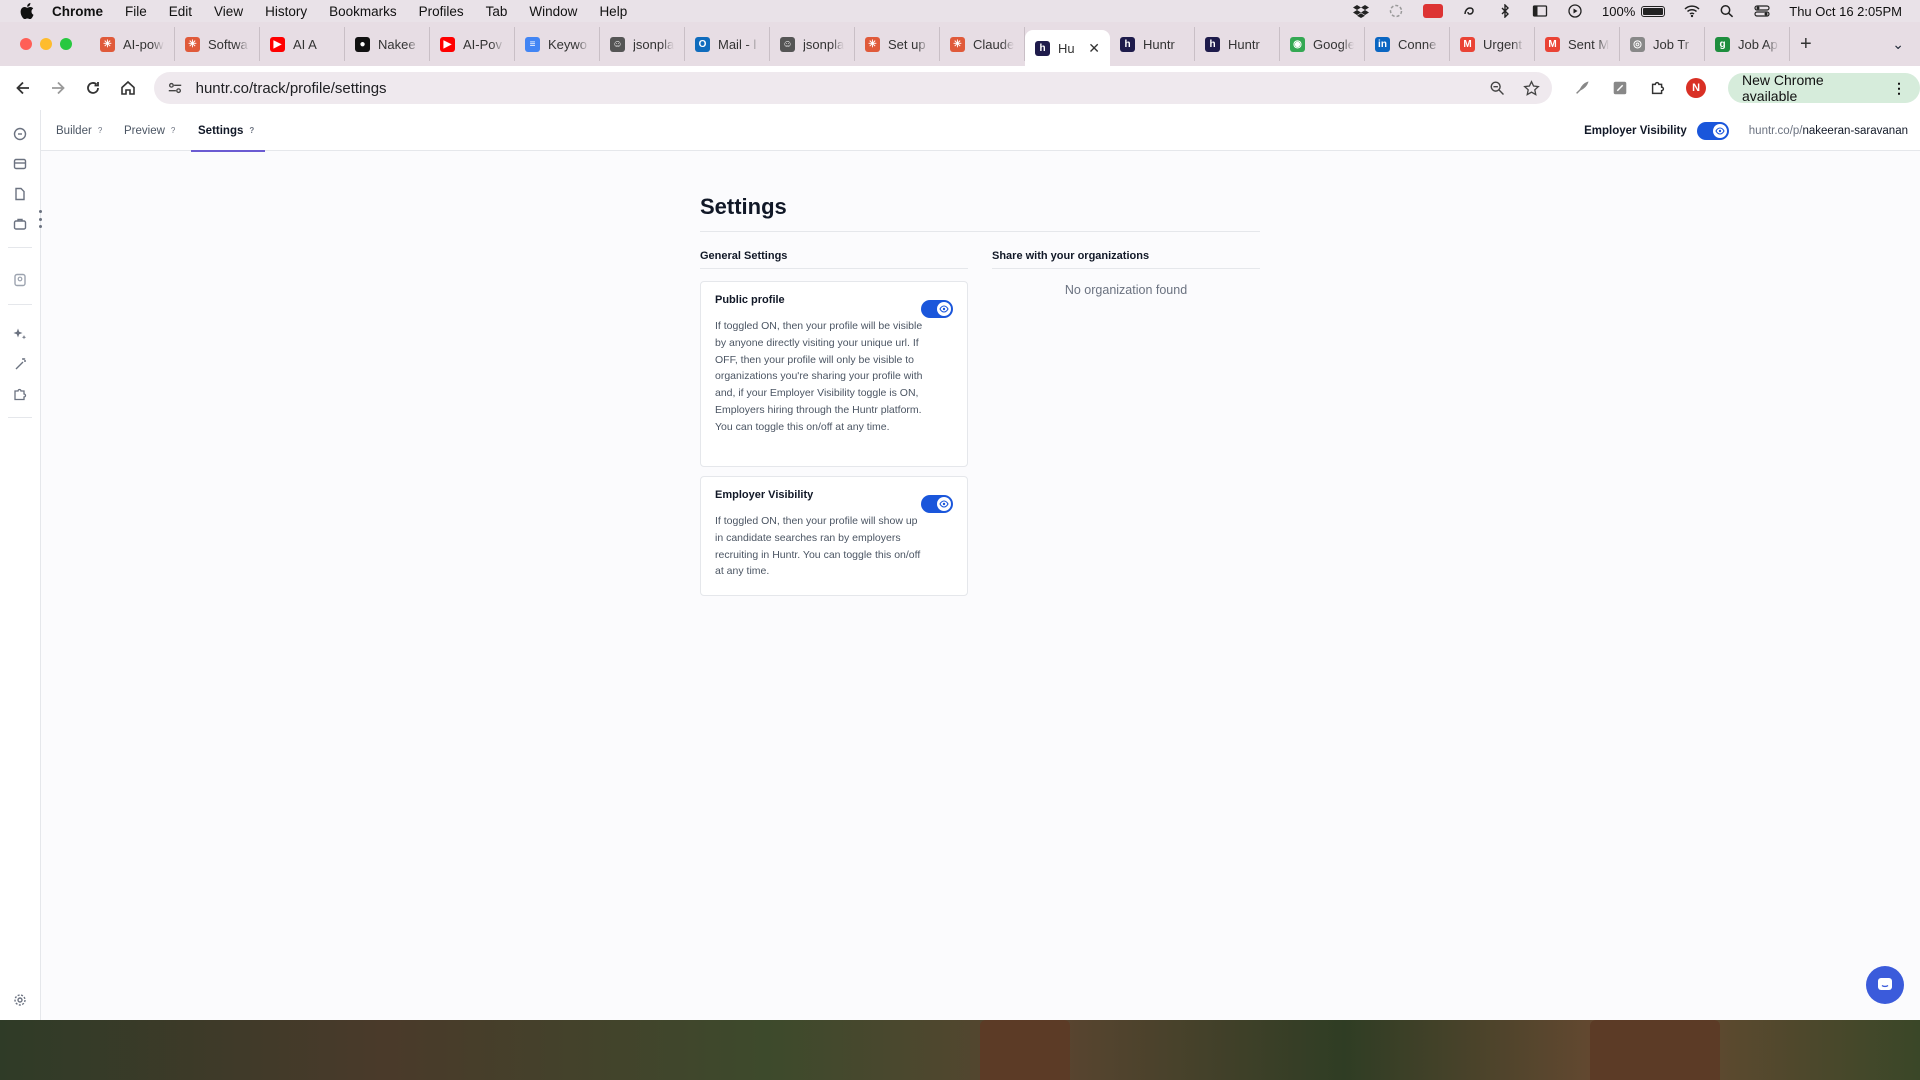 This screenshot has height=1080, width=1920. I want to click on menu-app-name: Chrome, so click(77, 11).